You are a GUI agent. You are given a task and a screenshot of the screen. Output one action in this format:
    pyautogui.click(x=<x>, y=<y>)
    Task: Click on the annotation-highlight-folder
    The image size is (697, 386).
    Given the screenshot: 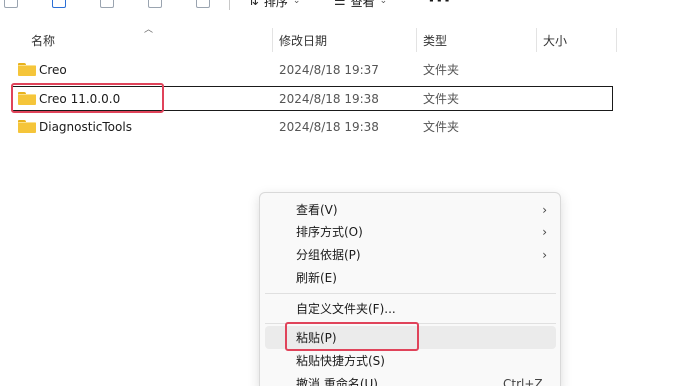 What is the action you would take?
    pyautogui.click(x=87, y=98)
    